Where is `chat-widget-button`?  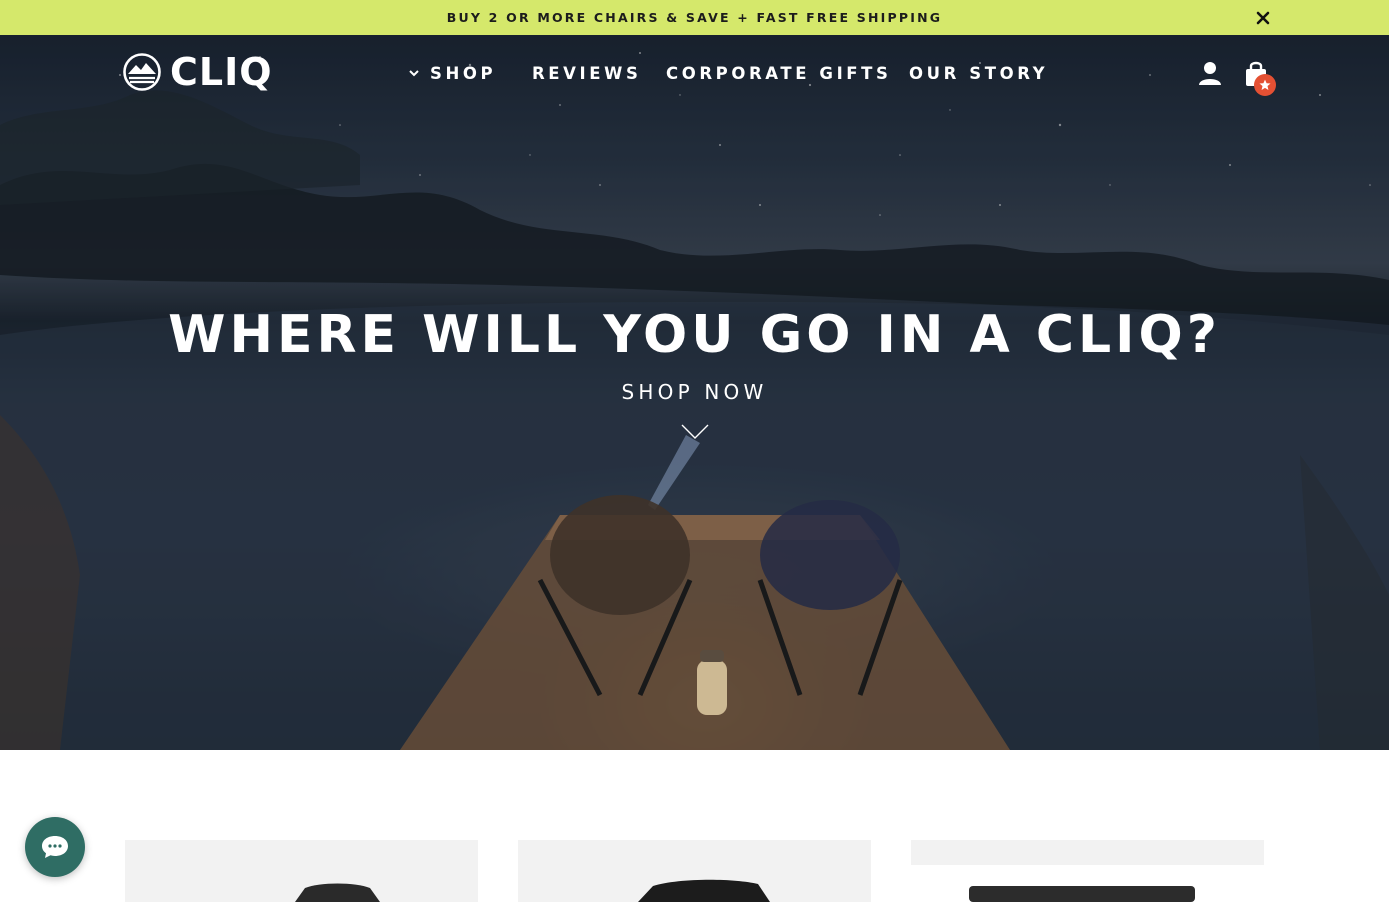
chat-widget-button is located at coordinates (55, 847).